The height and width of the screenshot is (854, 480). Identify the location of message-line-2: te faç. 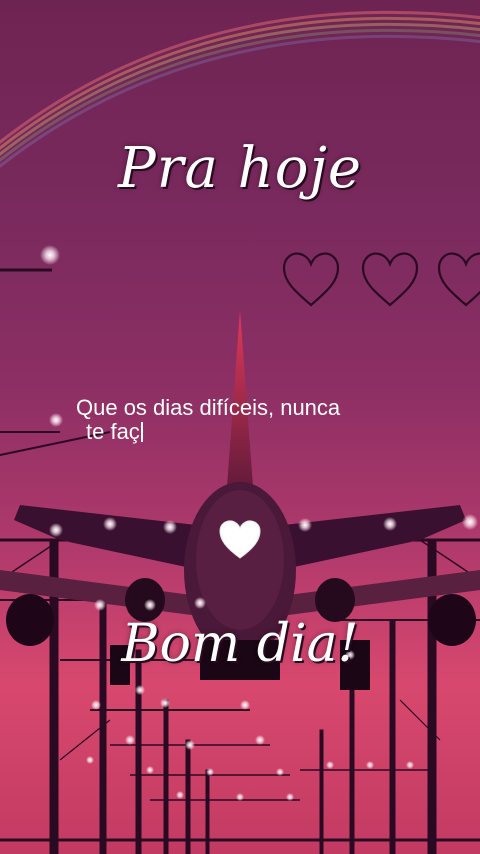
(246, 432).